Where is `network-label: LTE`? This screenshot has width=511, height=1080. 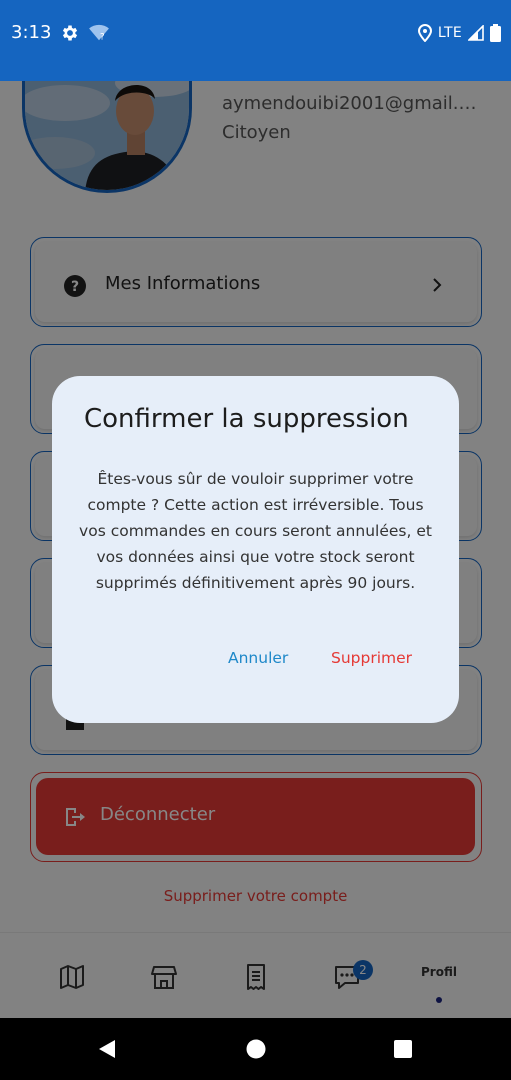 network-label: LTE is located at coordinates (449, 33).